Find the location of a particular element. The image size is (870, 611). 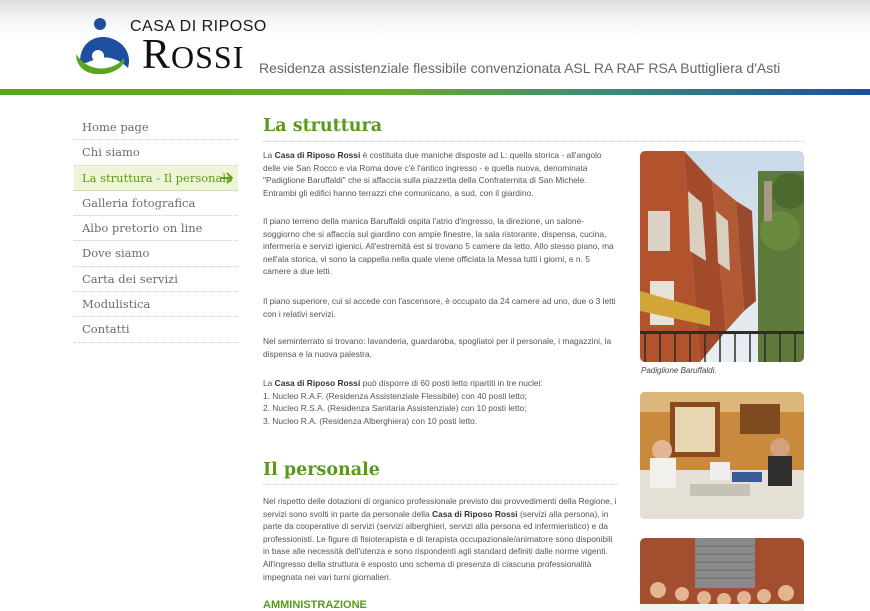

building-photo-image is located at coordinates (722, 256).